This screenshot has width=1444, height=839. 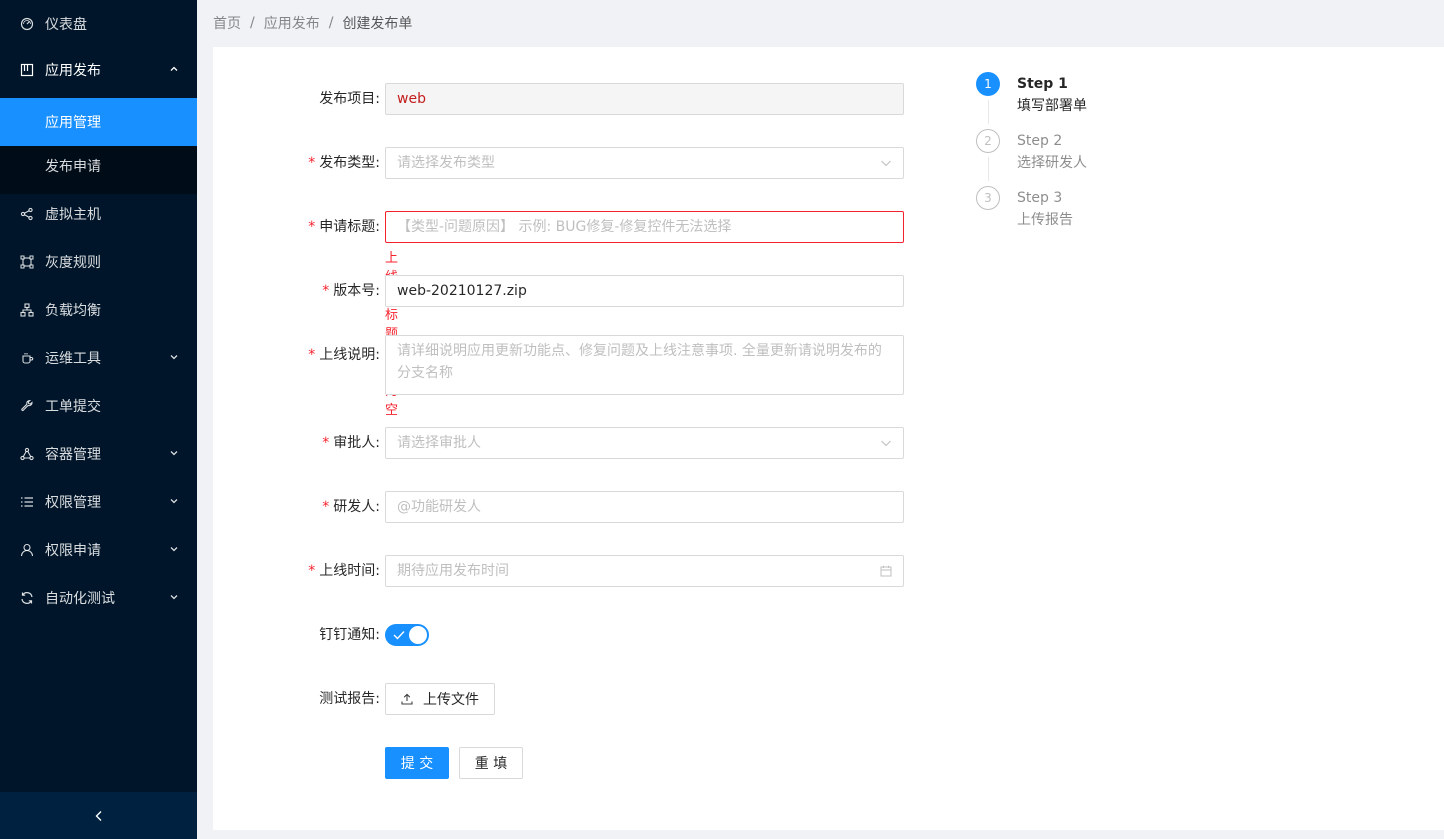 What do you see at coordinates (644, 227) in the screenshot?
I see `title-input: 【类型-问题原因】 示例: BUG修复-修复控件无法选择` at bounding box center [644, 227].